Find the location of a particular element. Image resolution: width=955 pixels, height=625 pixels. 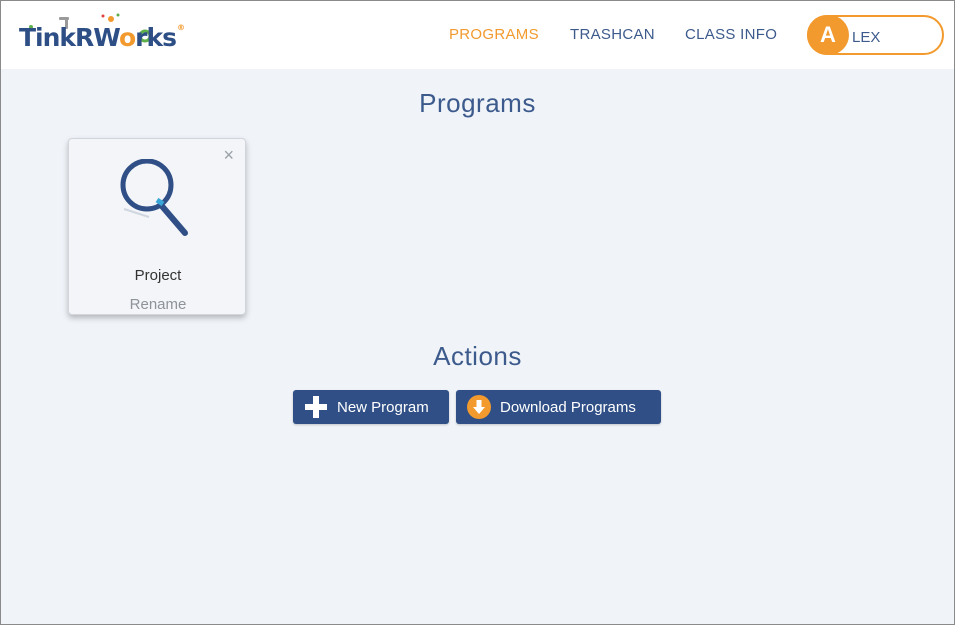

new-program-button: New Program is located at coordinates (371, 407).